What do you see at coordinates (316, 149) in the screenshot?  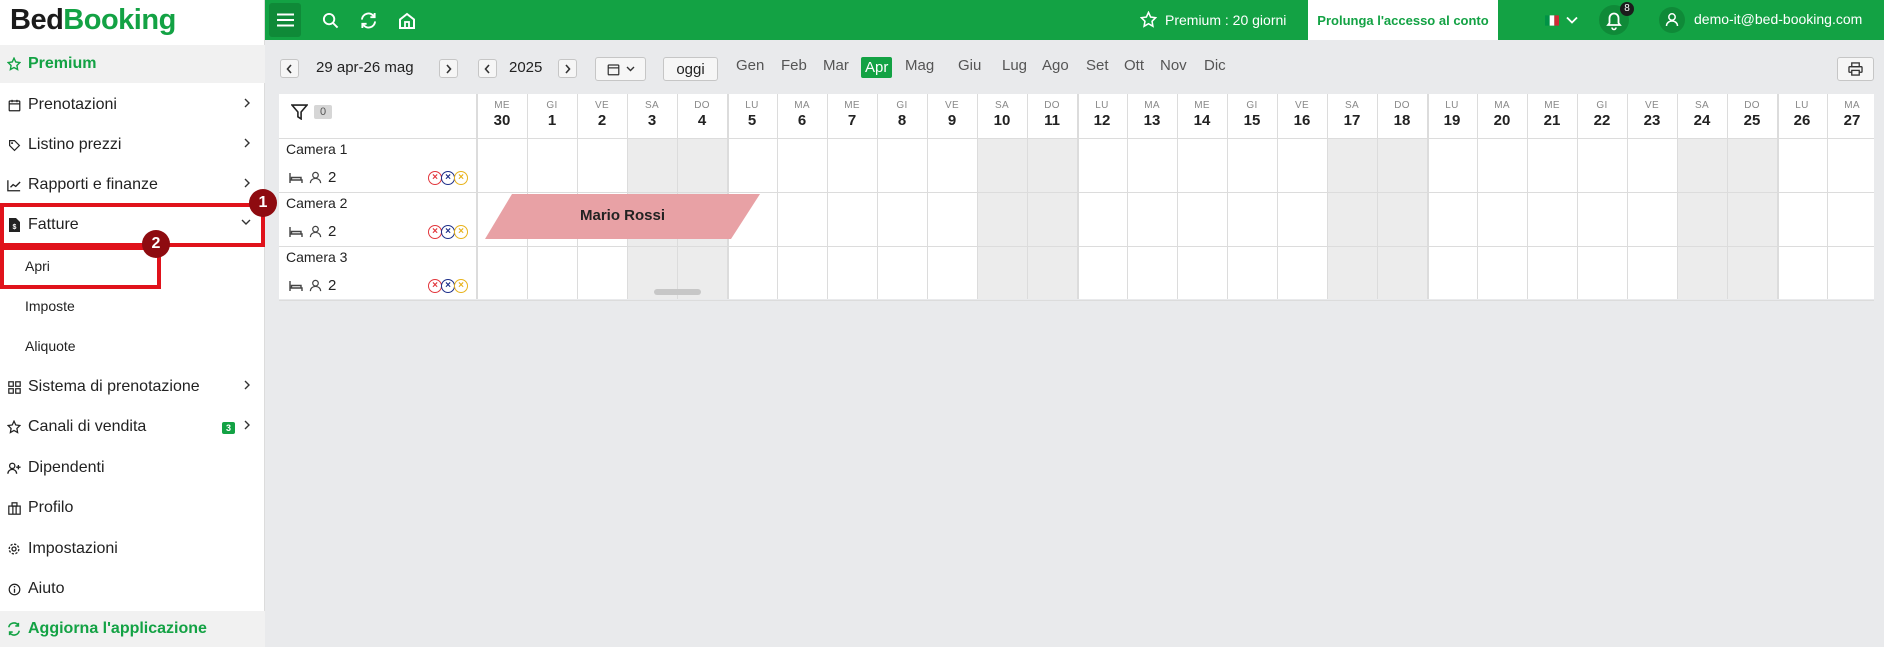 I see `room-name: Camera 1` at bounding box center [316, 149].